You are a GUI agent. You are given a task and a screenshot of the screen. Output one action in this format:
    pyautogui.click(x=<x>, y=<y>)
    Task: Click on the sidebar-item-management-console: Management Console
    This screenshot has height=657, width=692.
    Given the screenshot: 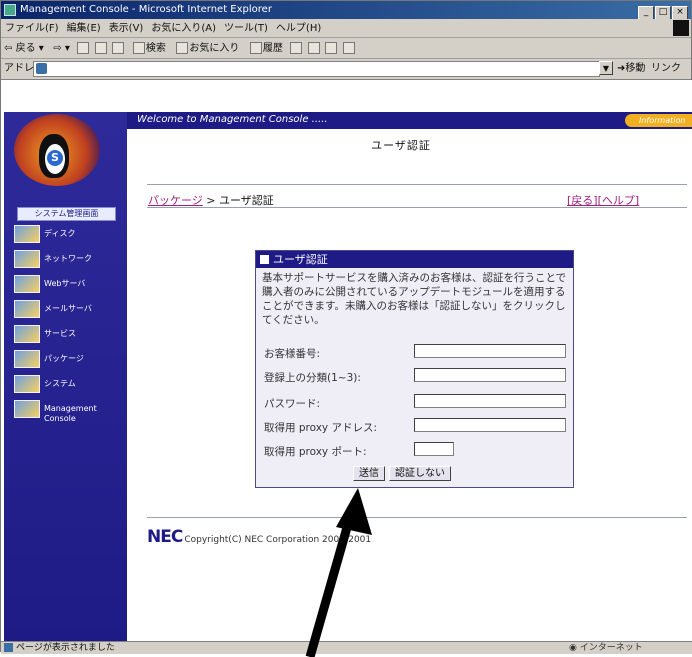 What is the action you would take?
    pyautogui.click(x=69, y=411)
    